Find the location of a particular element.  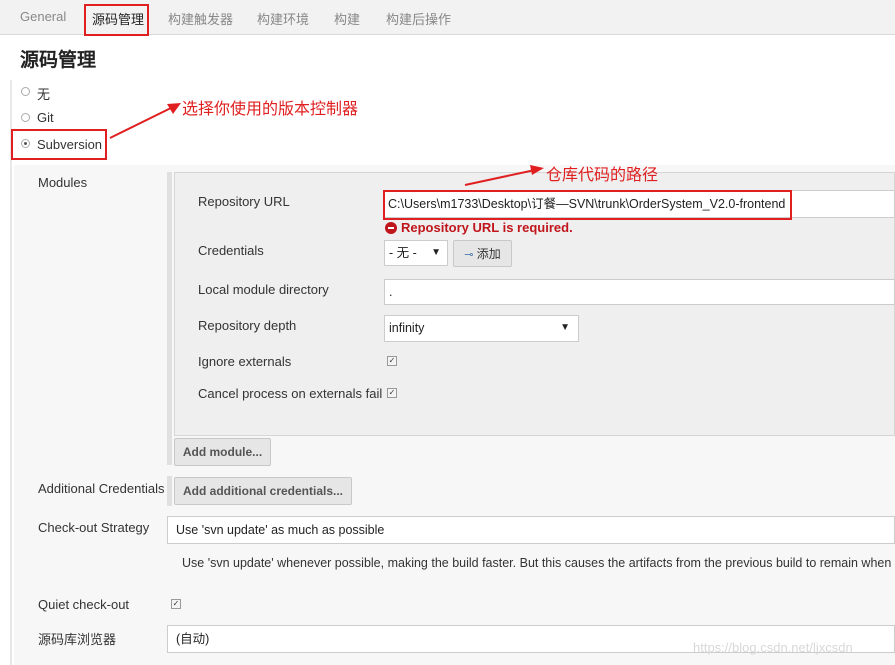

left-rule is located at coordinates (11, 372).